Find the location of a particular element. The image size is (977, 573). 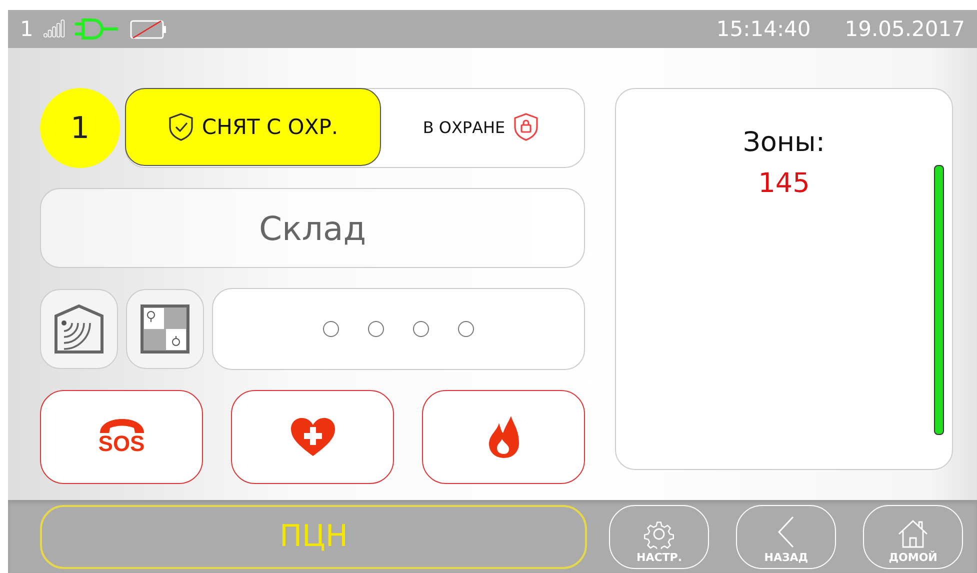

settings-icon is located at coordinates (659, 533).